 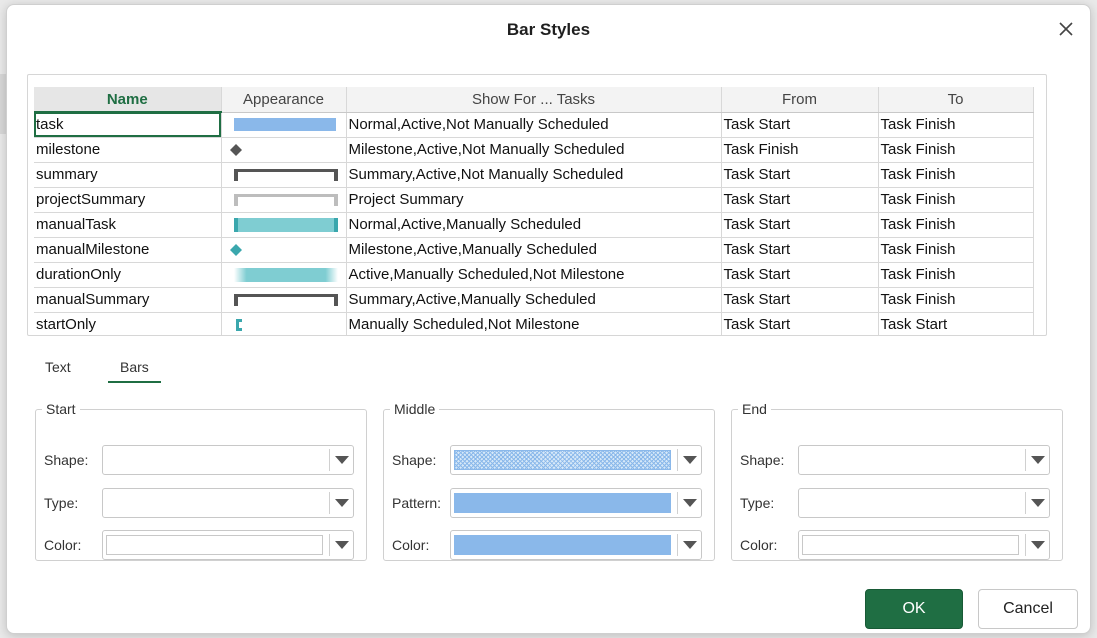 I want to click on column-header-show-for: Show For ... Tasks, so click(x=534, y=100).